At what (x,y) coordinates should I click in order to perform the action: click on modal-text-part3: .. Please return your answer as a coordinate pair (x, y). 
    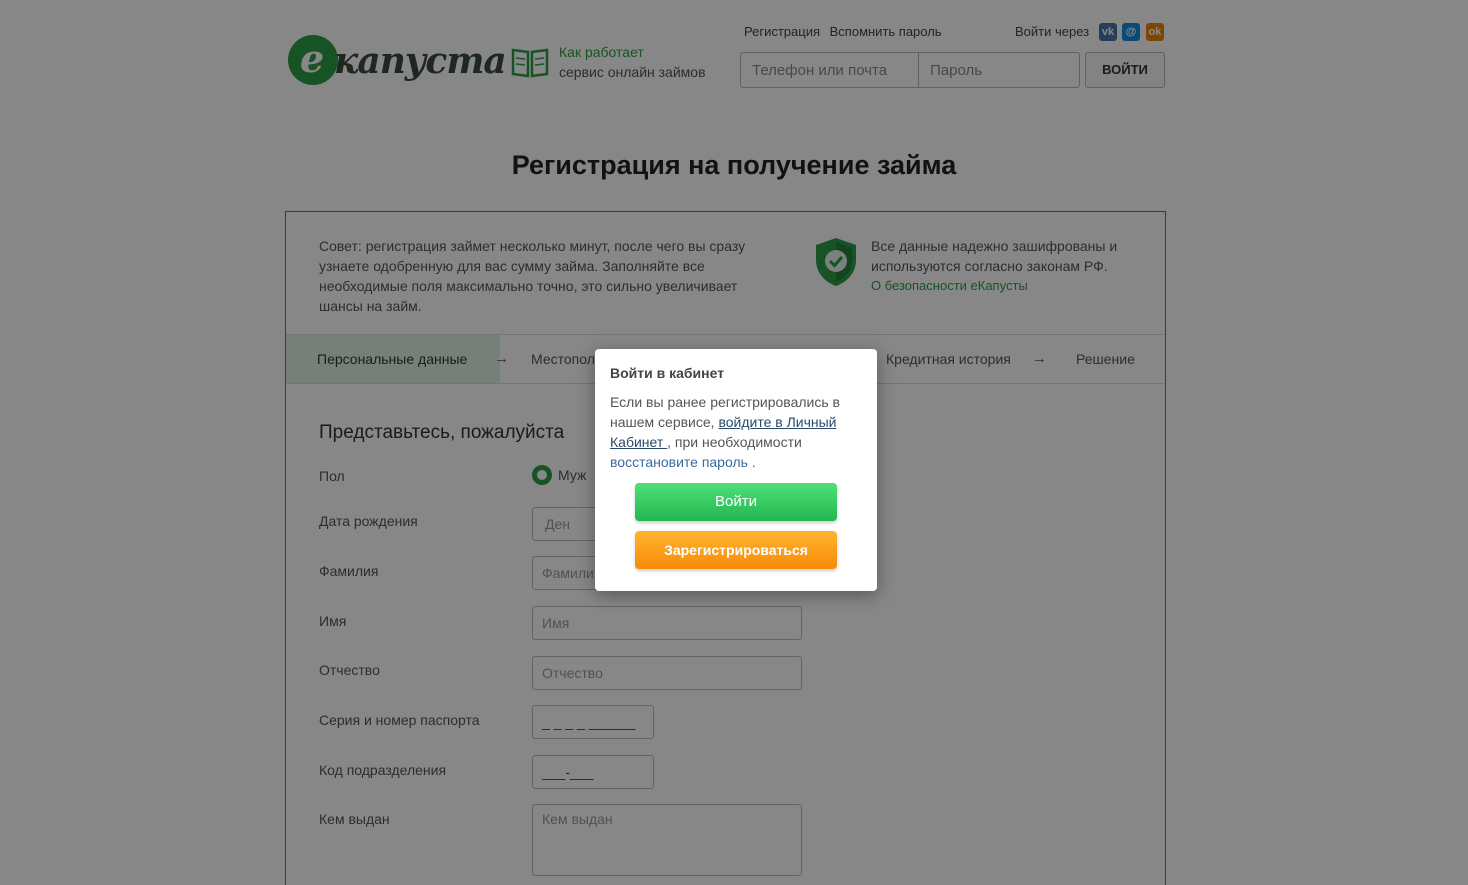
    Looking at the image, I should click on (751, 462).